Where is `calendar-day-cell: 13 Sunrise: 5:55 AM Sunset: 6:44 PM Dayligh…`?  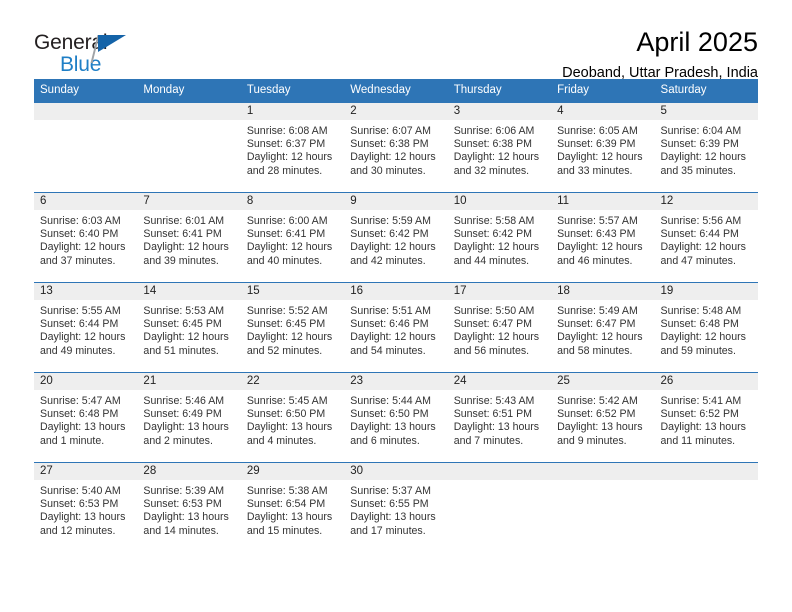 calendar-day-cell: 13 Sunrise: 5:55 AM Sunset: 6:44 PM Dayligh… is located at coordinates (86, 327).